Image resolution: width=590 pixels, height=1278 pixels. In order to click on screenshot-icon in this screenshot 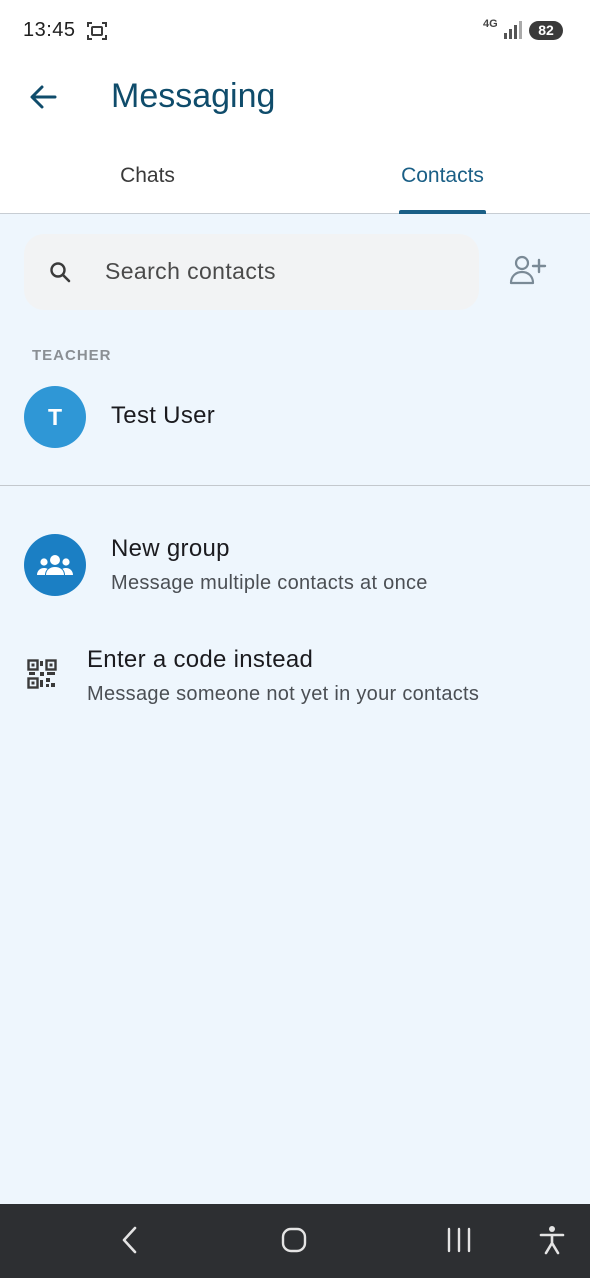, I will do `click(97, 33)`.